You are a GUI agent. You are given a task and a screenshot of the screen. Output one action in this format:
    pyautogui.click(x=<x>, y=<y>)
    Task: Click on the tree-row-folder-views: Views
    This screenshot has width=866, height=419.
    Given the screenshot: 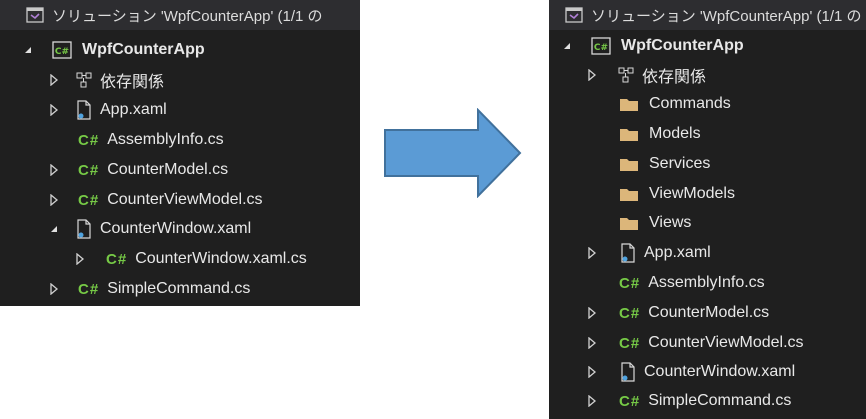 What is the action you would take?
    pyautogui.click(x=655, y=223)
    